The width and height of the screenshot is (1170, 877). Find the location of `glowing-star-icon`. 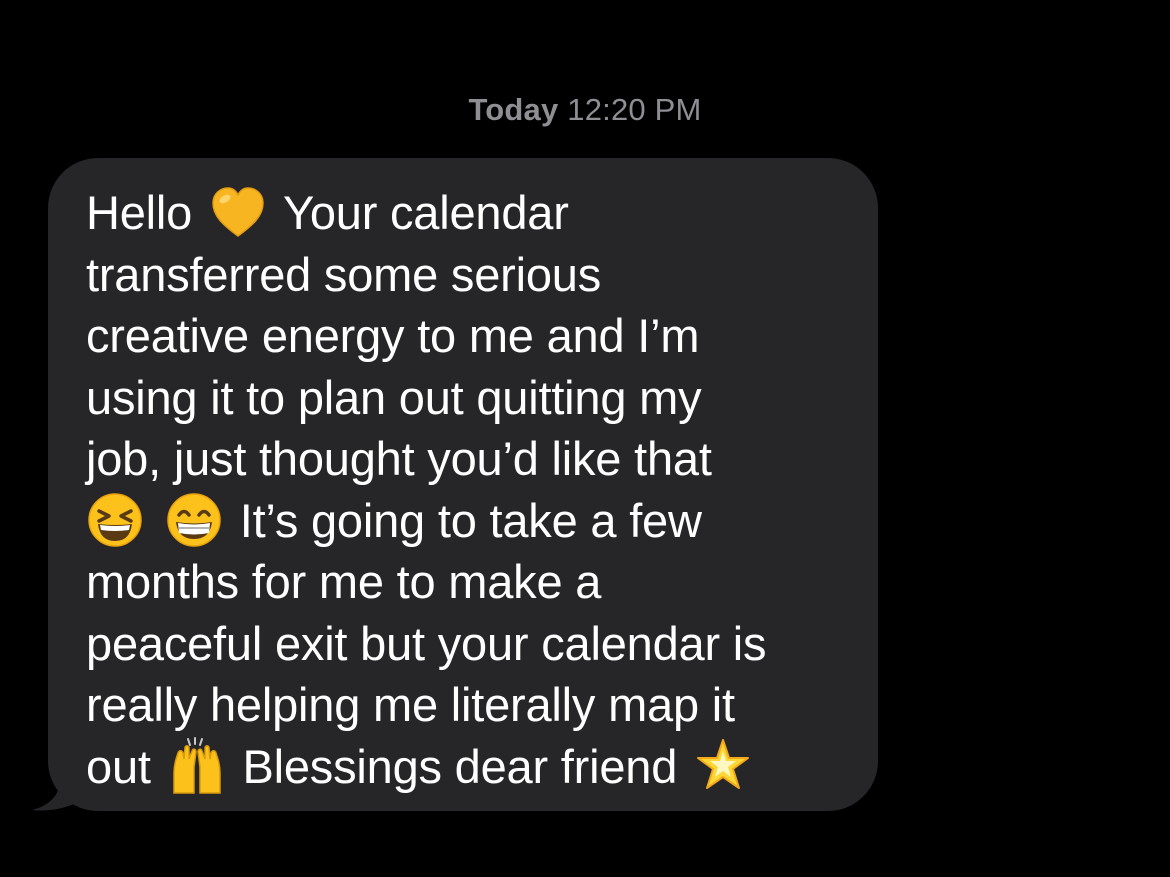

glowing-star-icon is located at coordinates (723, 766).